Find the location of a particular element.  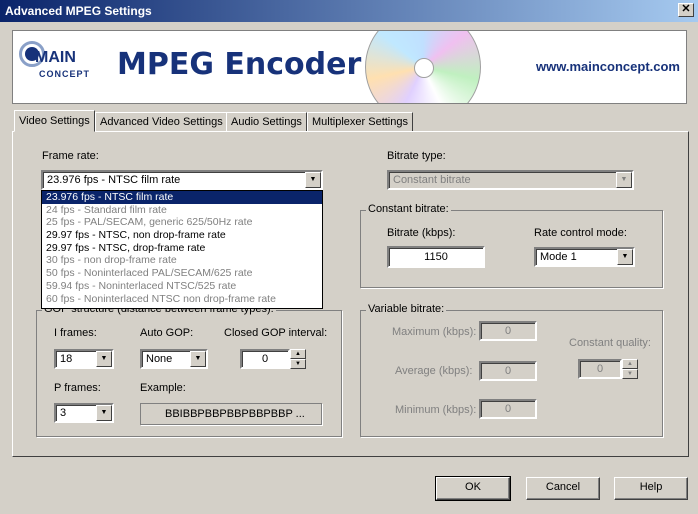

frame-rate-option: 29.97 fps - NTSC, non drop-frame rate is located at coordinates (182, 235).